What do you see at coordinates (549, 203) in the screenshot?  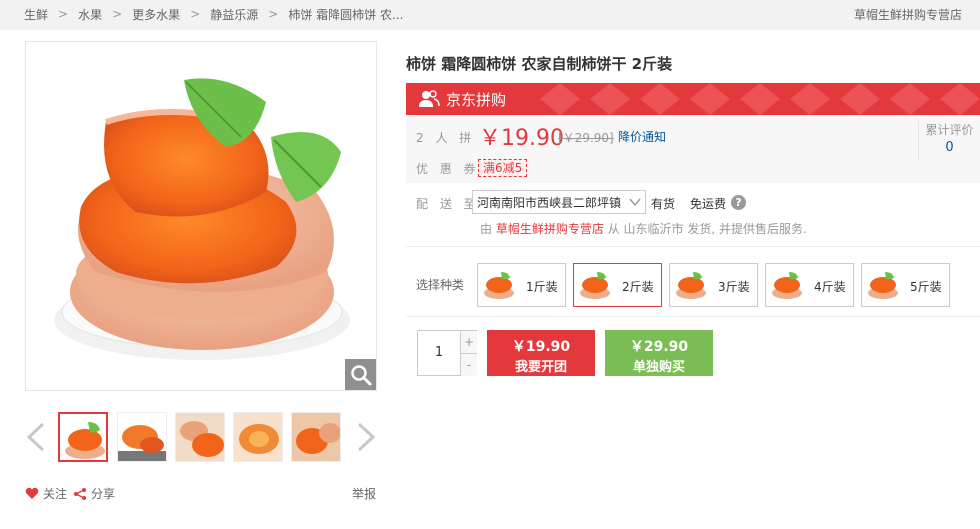 I see `address-value: 河南南阳市西峡县二郎坪镇` at bounding box center [549, 203].